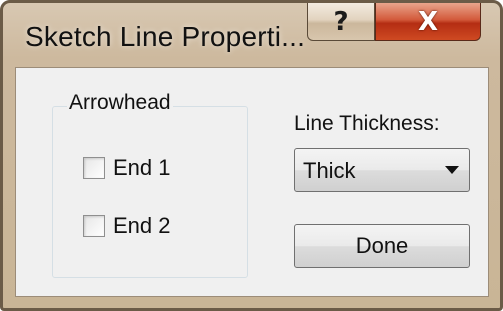 This screenshot has width=503, height=311. I want to click on help-icon: ?, so click(341, 21).